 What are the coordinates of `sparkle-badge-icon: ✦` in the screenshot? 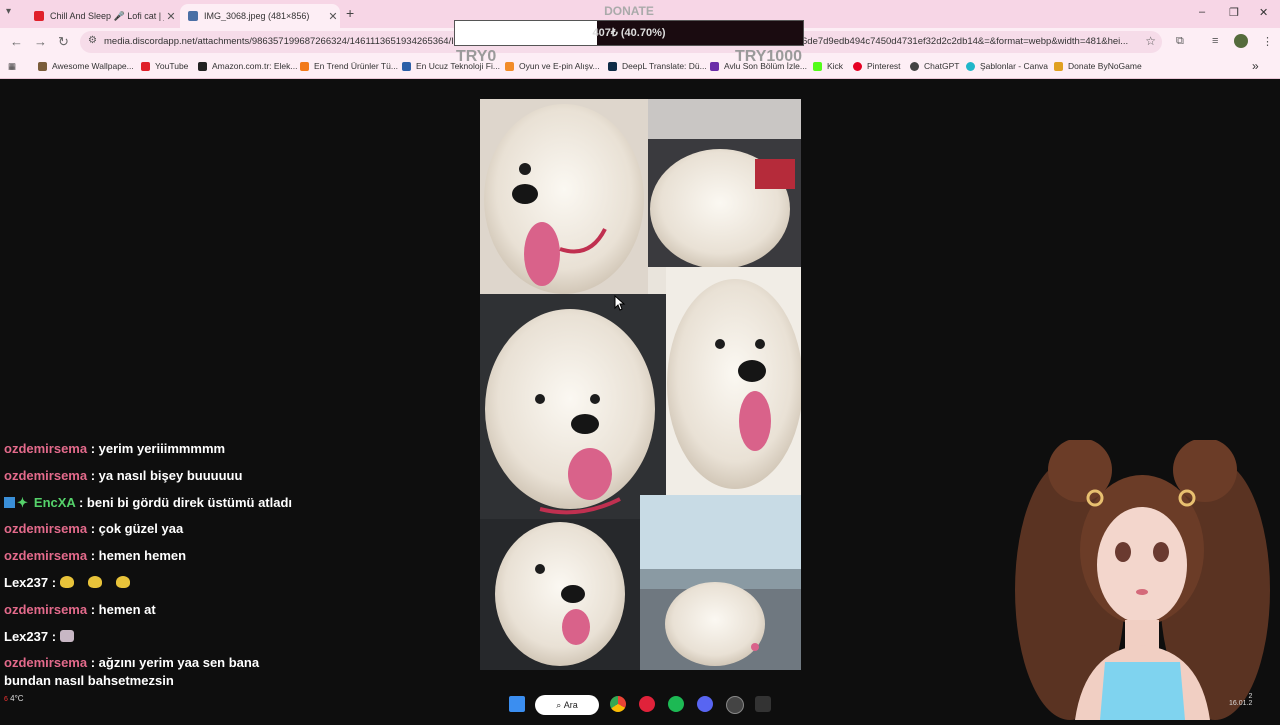 It's located at (22, 502).